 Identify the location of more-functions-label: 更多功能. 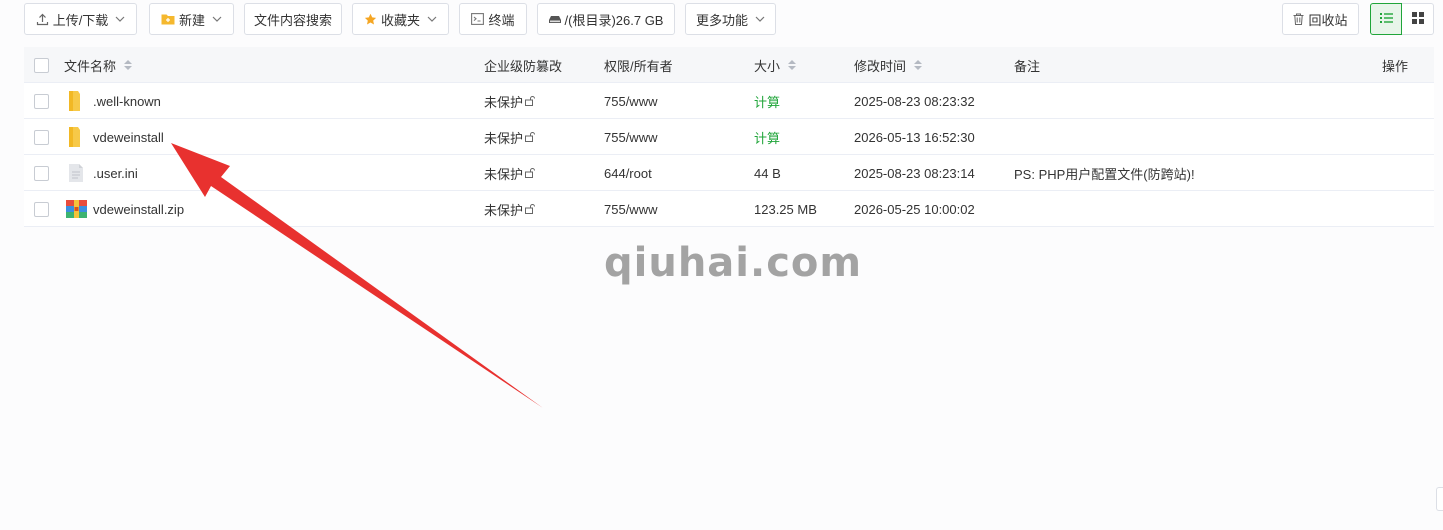
(721, 20).